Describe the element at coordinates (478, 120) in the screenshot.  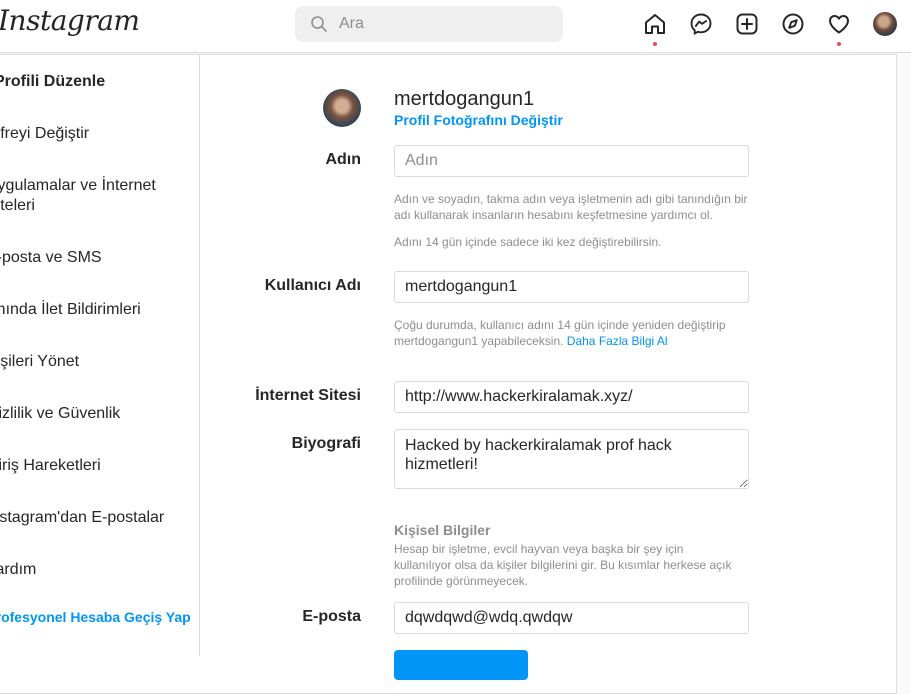
I see `change-profile-photo-link: Profil Fotoğrafını Değiştir` at that location.